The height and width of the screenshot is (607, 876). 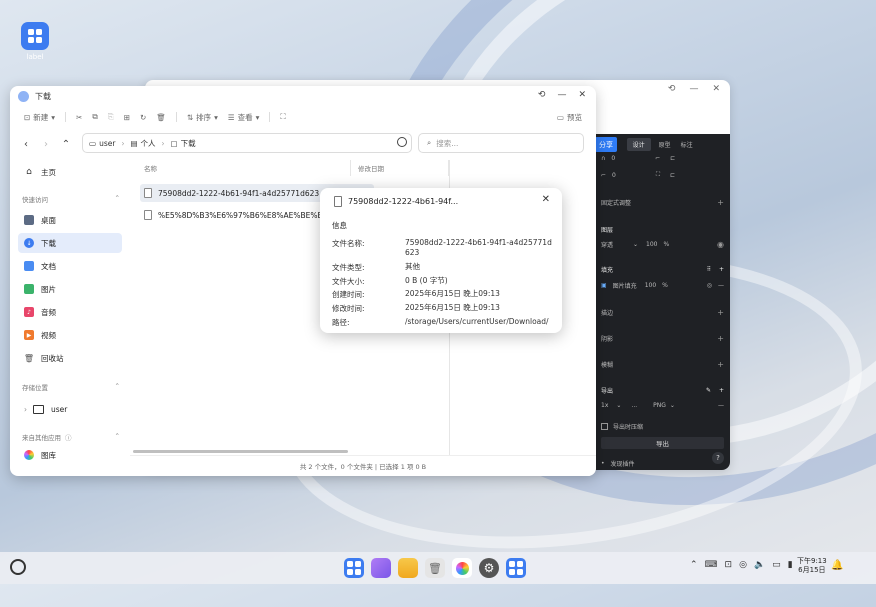 What do you see at coordinates (657, 158) in the screenshot?
I see `frame-icon: ⌐` at bounding box center [657, 158].